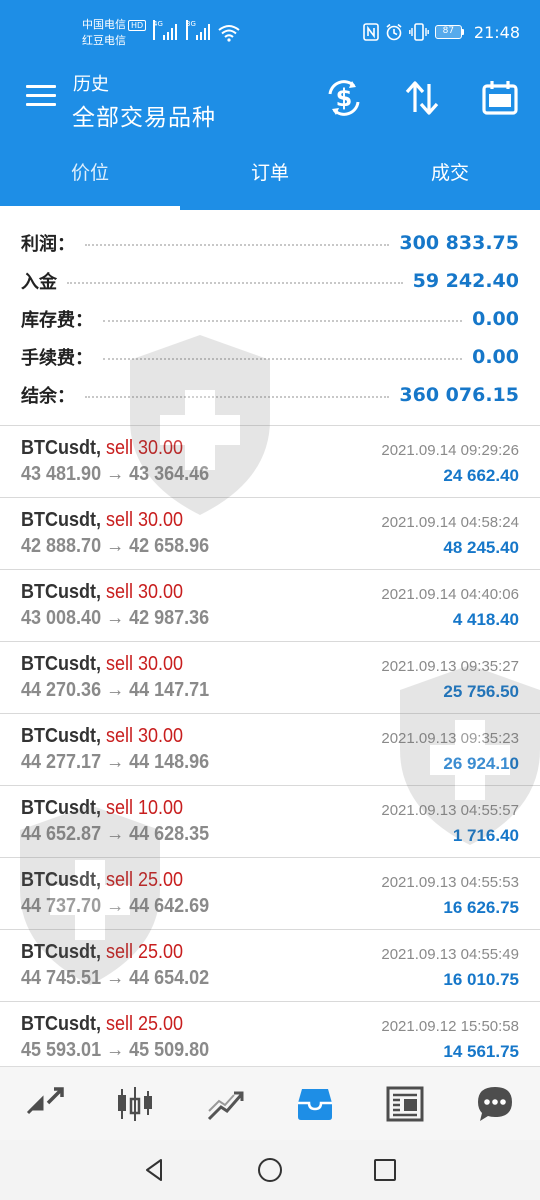 The image size is (540, 1200). I want to click on deal-profit: 16 626.75, so click(481, 907).